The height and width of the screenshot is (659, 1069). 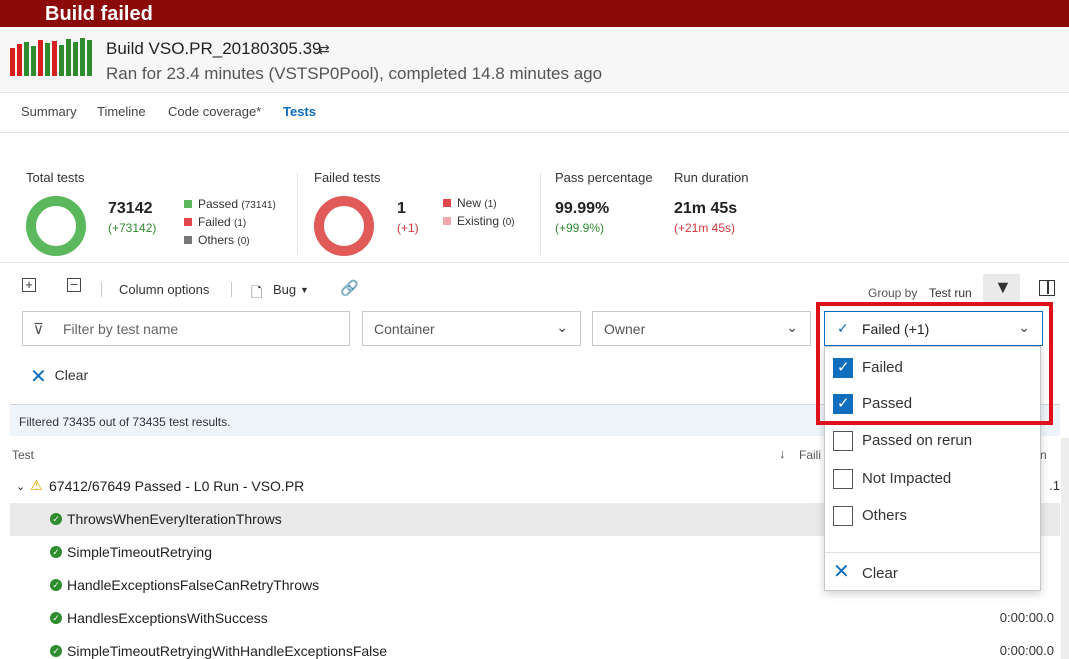 What do you see at coordinates (74, 285) in the screenshot?
I see `collapse-all-icon: −` at bounding box center [74, 285].